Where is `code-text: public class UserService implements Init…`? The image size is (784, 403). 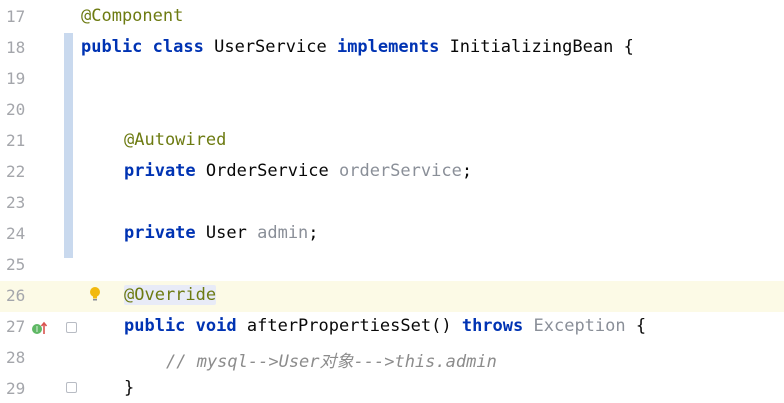 code-text: public class UserService implements Init… is located at coordinates (357, 47).